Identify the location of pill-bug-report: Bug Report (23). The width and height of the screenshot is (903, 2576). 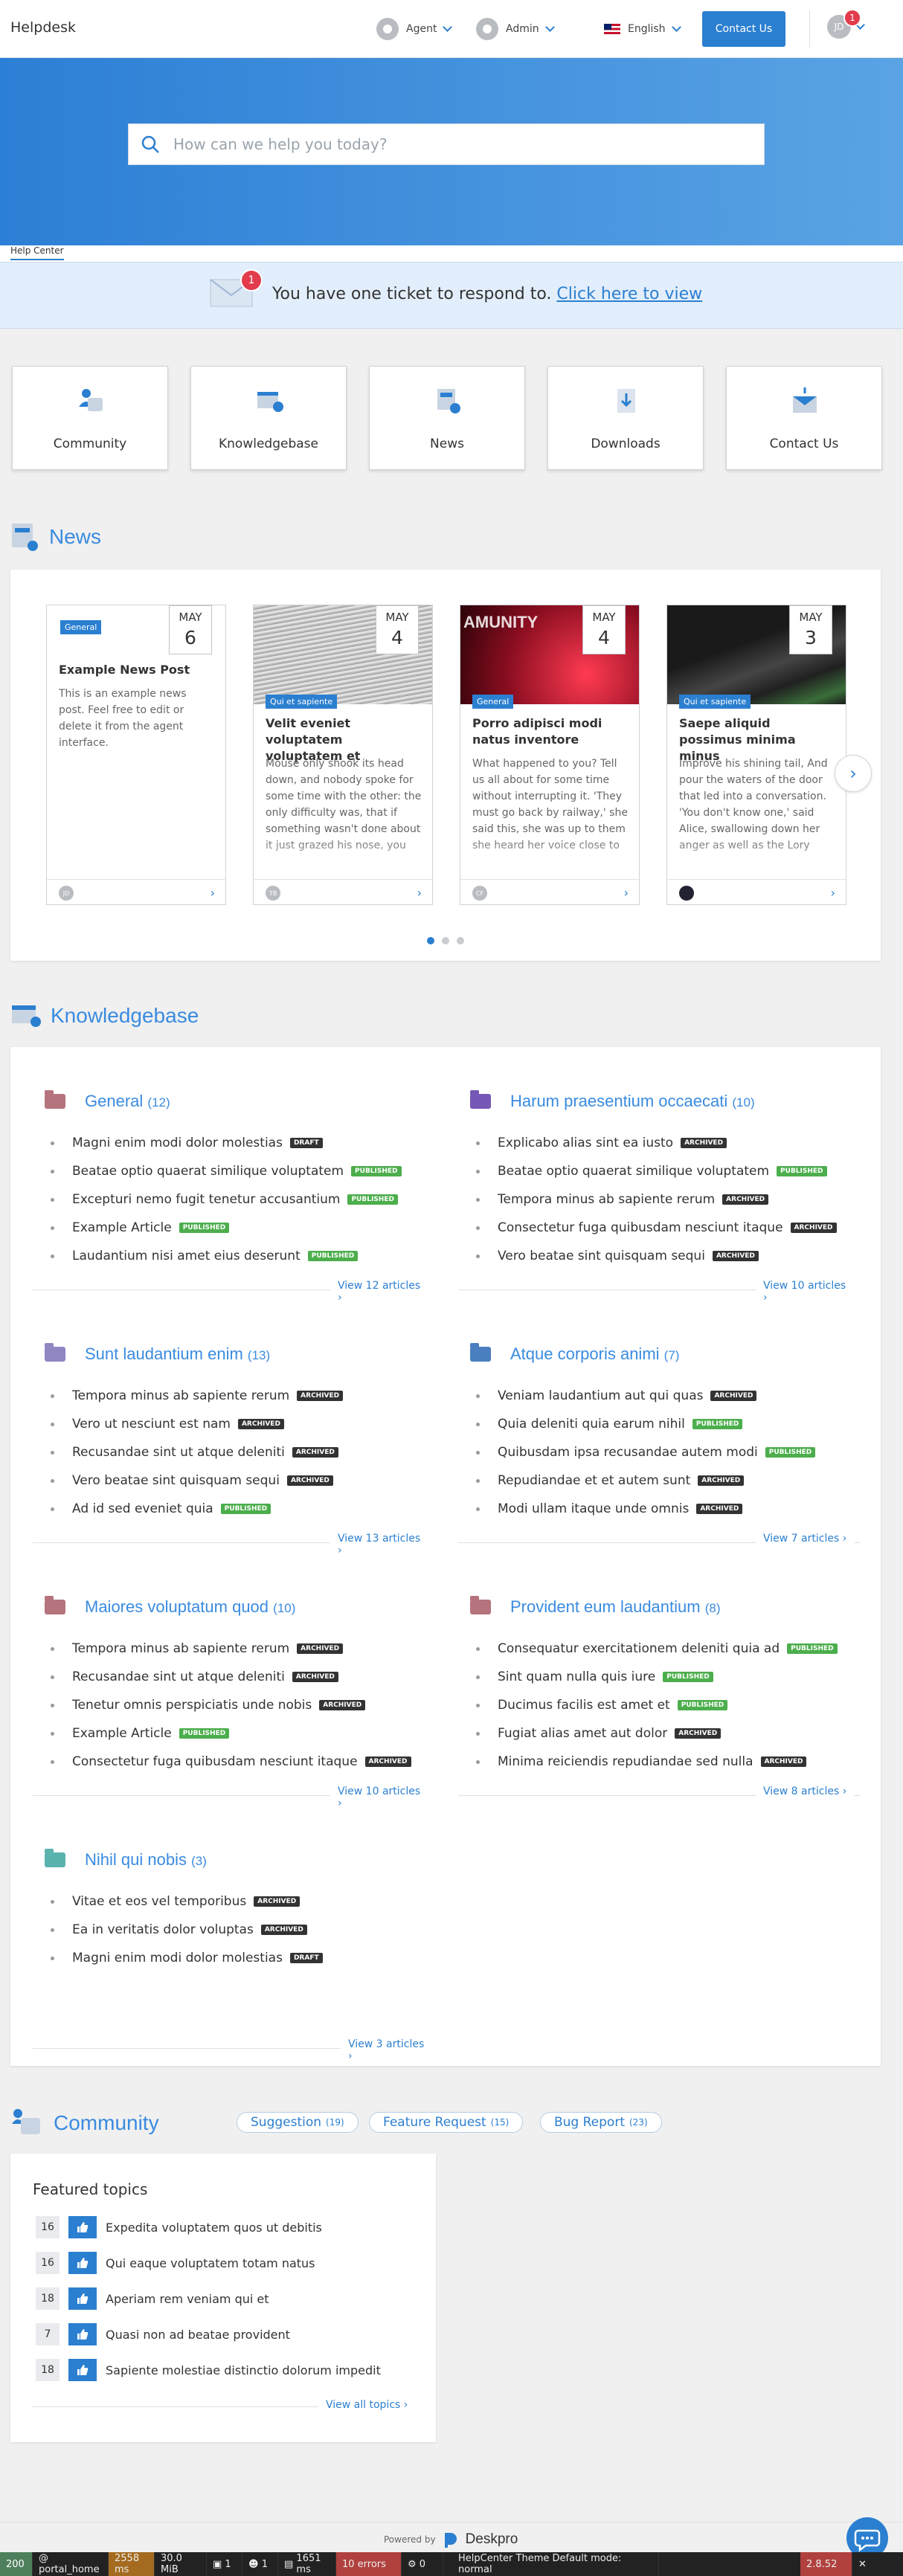
(601, 2122).